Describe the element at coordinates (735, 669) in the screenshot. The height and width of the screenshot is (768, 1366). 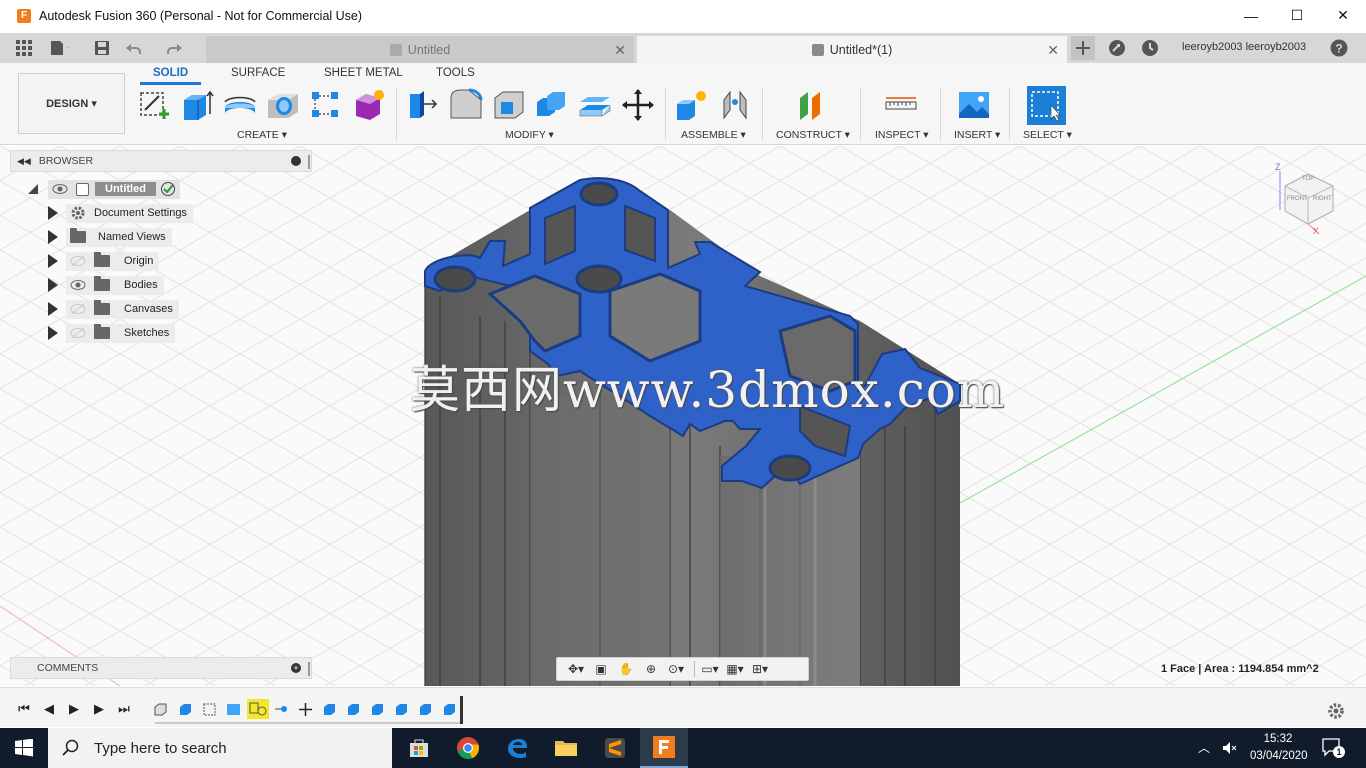
I see `grid-settings-icon: ▦▾` at that location.